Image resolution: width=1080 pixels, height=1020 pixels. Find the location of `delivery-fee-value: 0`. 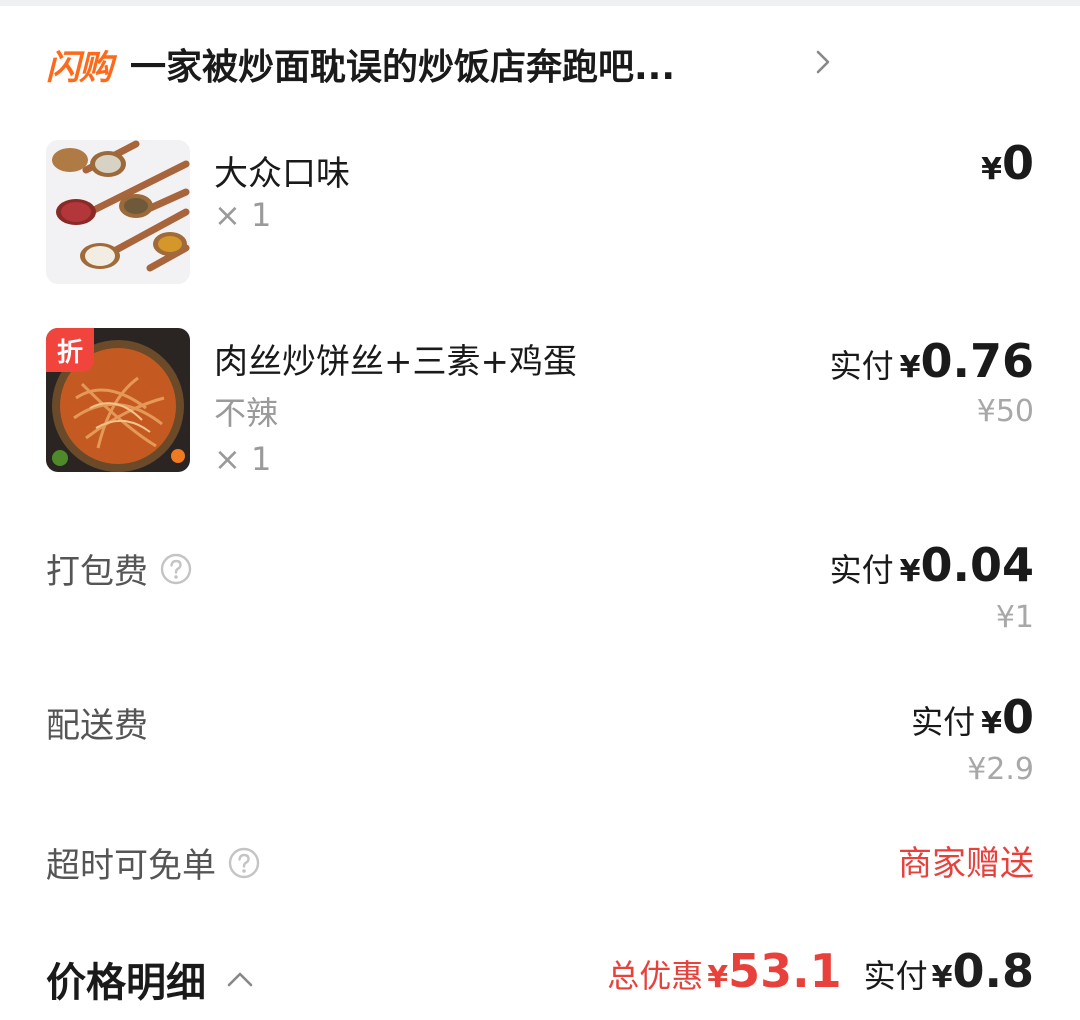

delivery-fee-value: 0 is located at coordinates (1017, 717).